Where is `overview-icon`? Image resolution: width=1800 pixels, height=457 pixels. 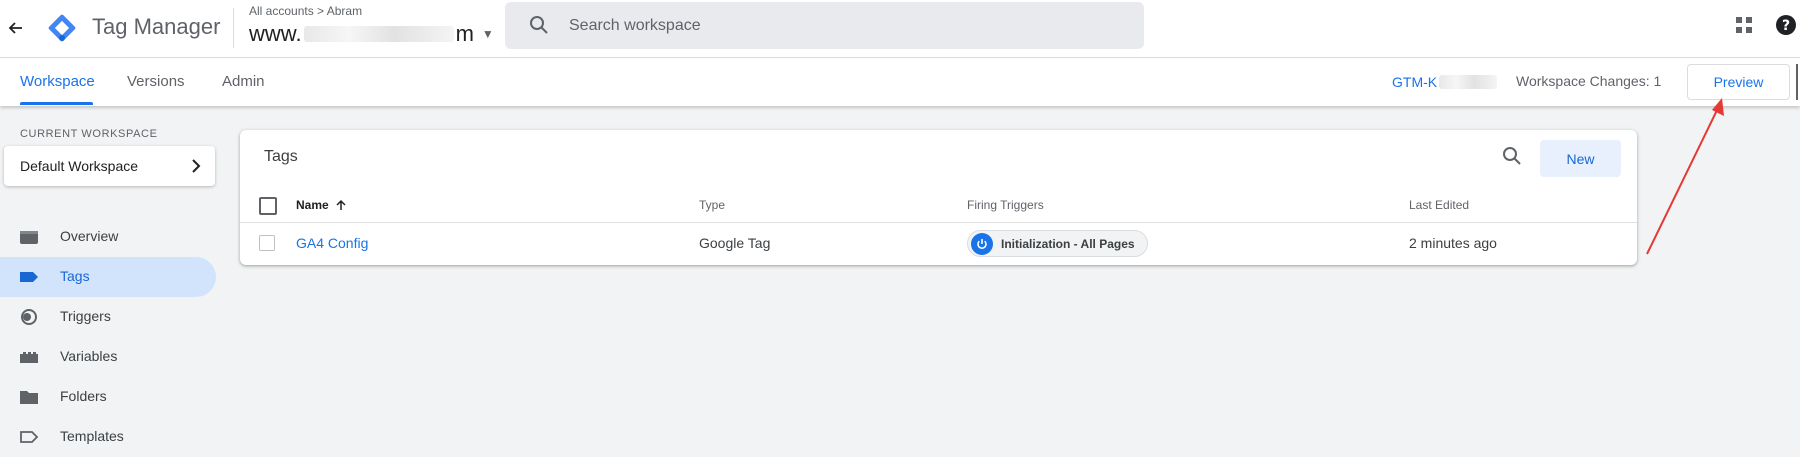
overview-icon is located at coordinates (29, 237).